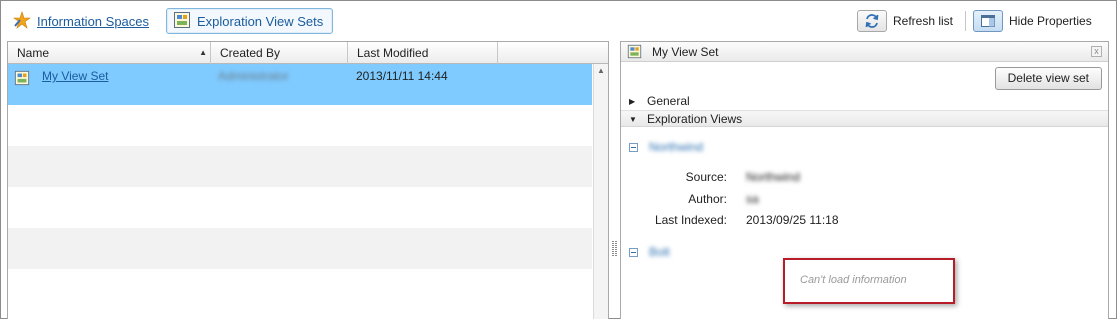  What do you see at coordinates (988, 21) in the screenshot?
I see `properties-panel-icon` at bounding box center [988, 21].